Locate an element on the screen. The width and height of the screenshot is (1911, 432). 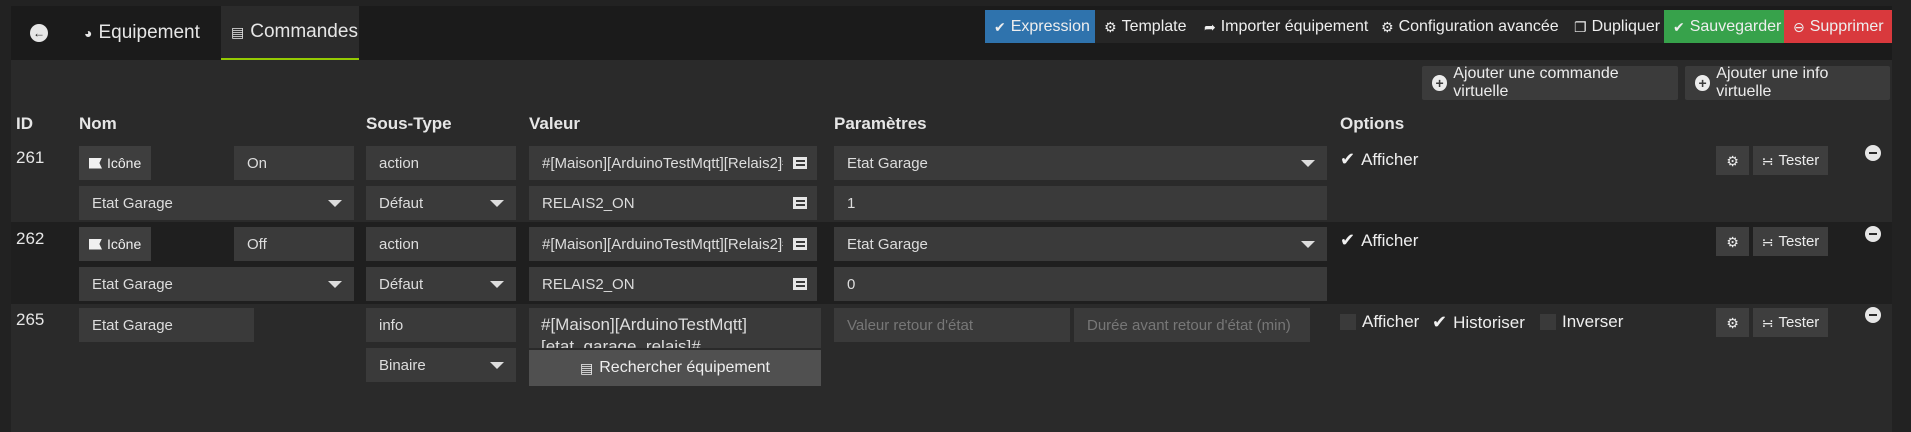
cubes-icon: ⚙ is located at coordinates (1110, 26).